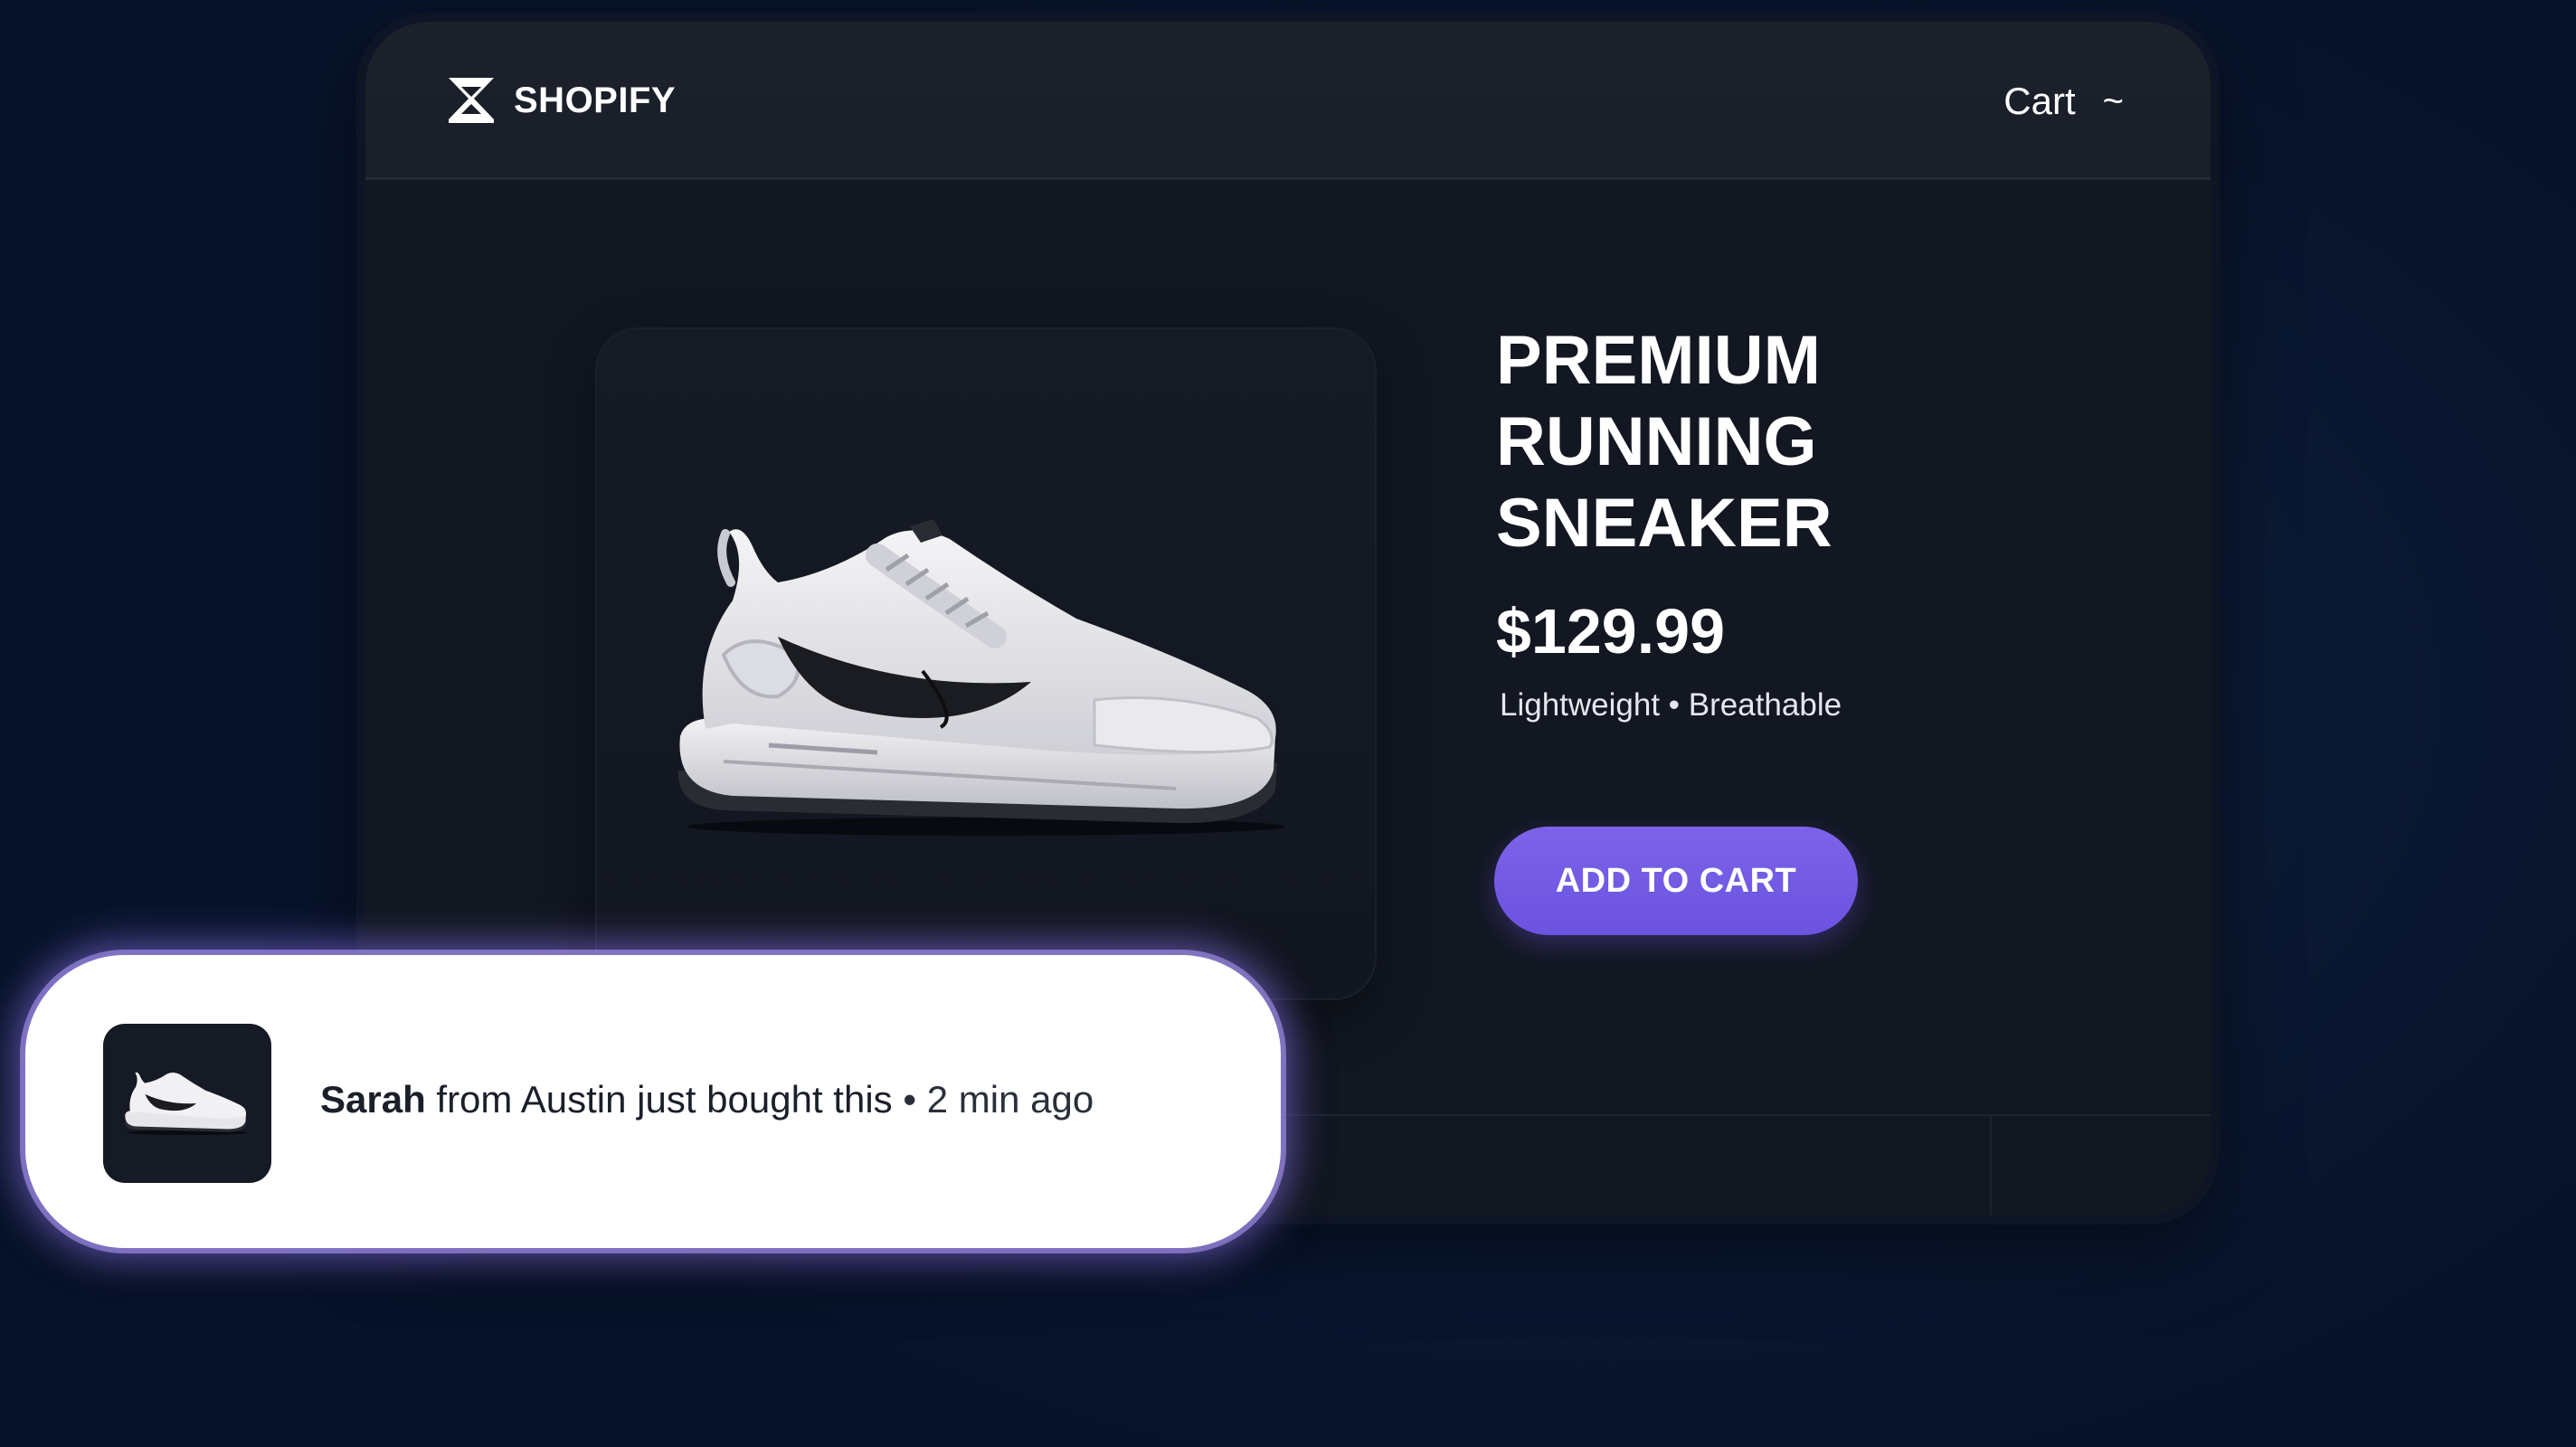 This screenshot has height=1447, width=2576. I want to click on product-title: PREMIUM RUNNING SNEAKER, so click(1664, 442).